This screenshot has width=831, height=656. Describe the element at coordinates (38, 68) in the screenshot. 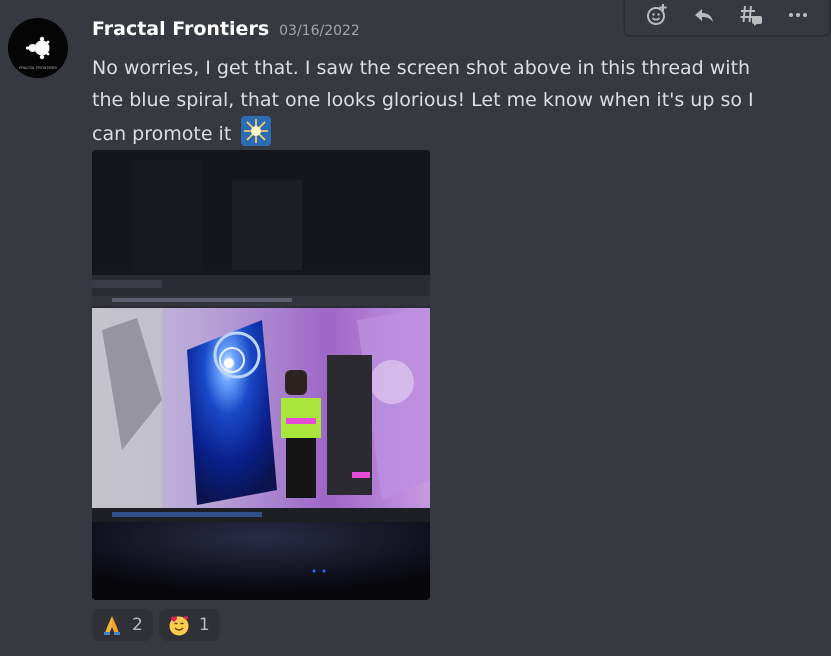

I see `avatar-text: FRACTAL FRONTIERS` at that location.